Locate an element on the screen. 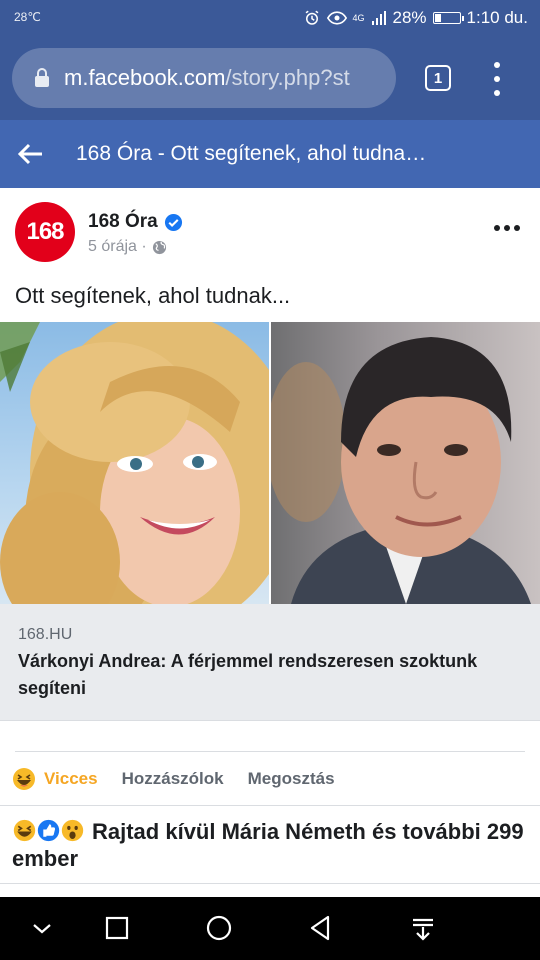 The image size is (540, 960). page-avatar: 168 is located at coordinates (45, 232).